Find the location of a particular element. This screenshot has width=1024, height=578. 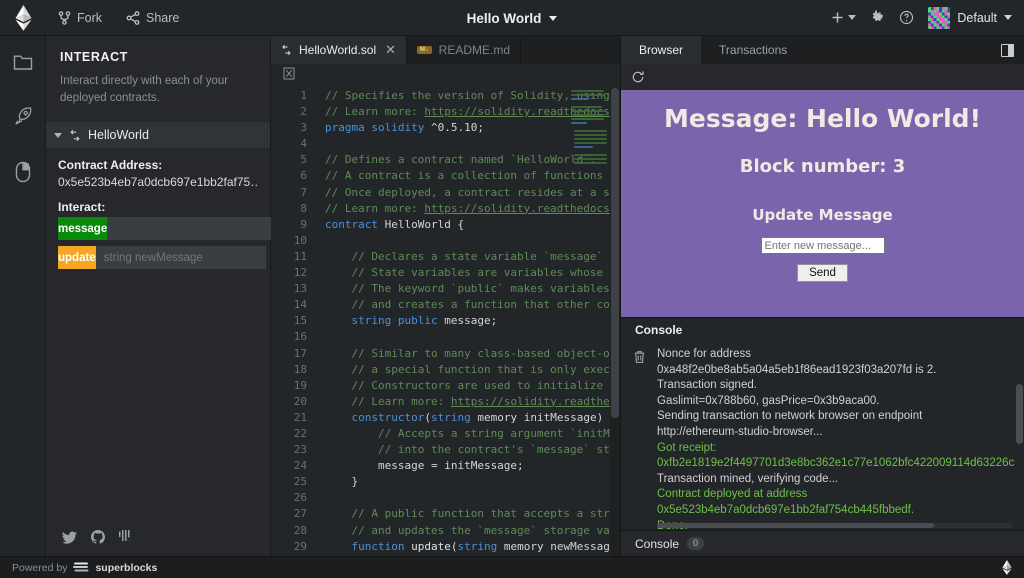

github-glyph is located at coordinates (98, 537).